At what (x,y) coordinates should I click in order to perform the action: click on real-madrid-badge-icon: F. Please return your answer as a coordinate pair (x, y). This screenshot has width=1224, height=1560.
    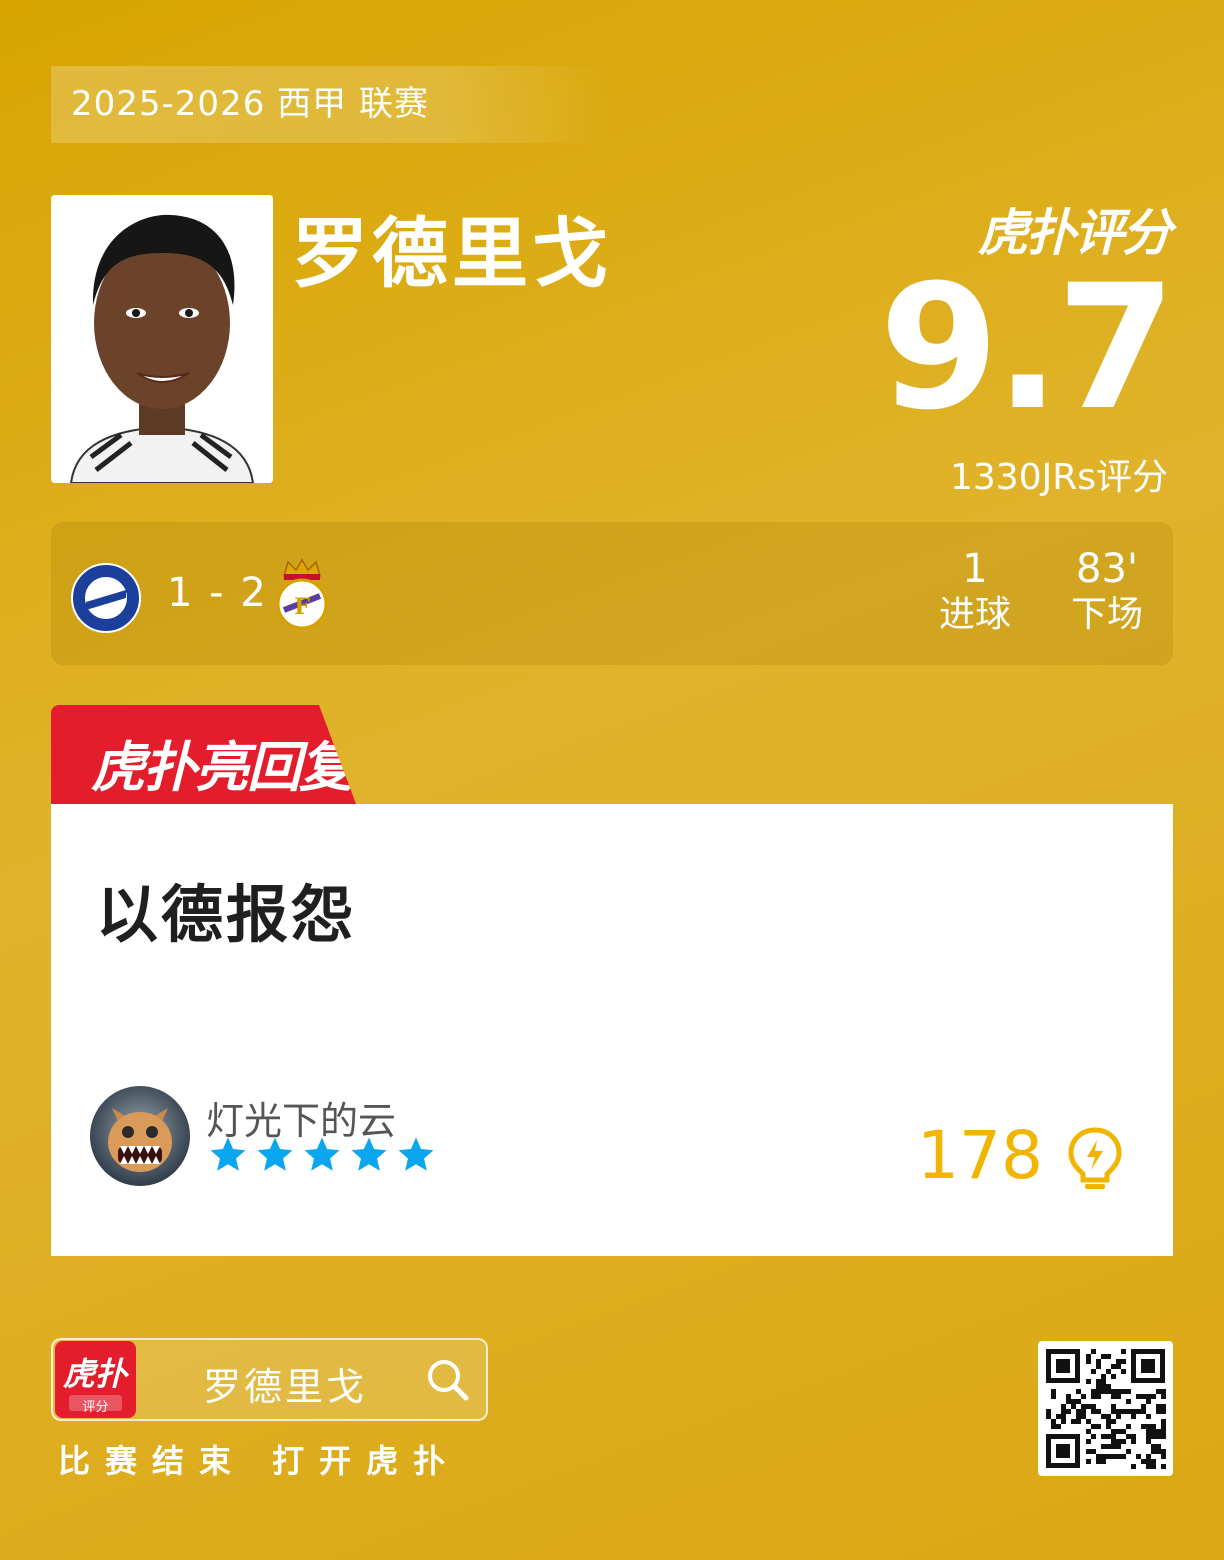
    Looking at the image, I should click on (302, 597).